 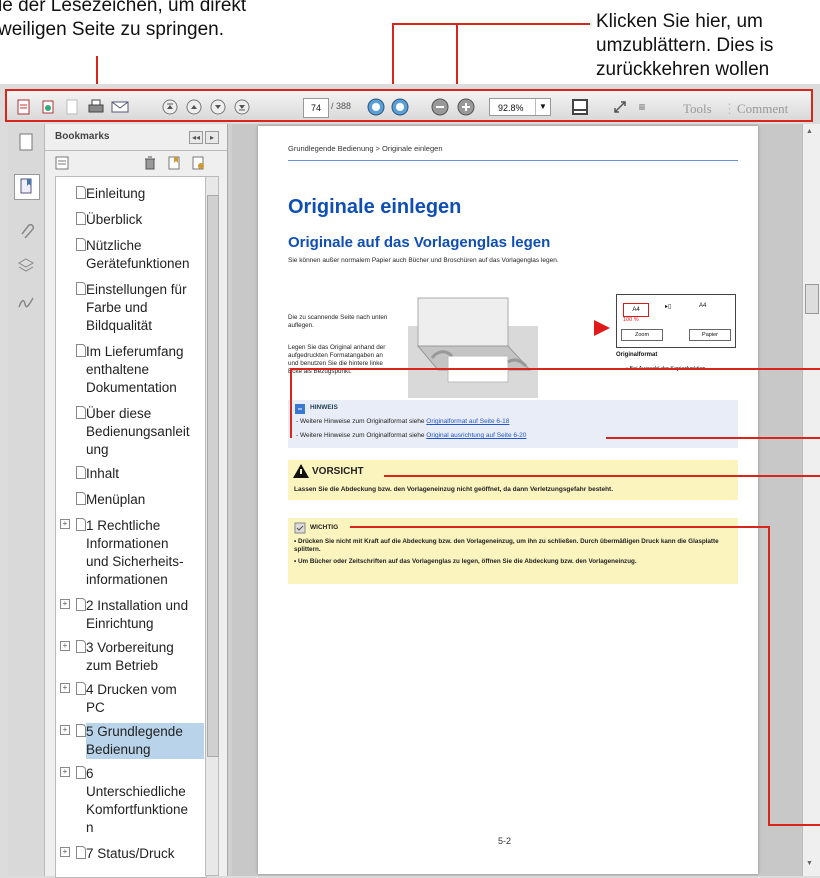 I want to click on collapse-panel-icon: ◂◂, so click(x=196, y=137).